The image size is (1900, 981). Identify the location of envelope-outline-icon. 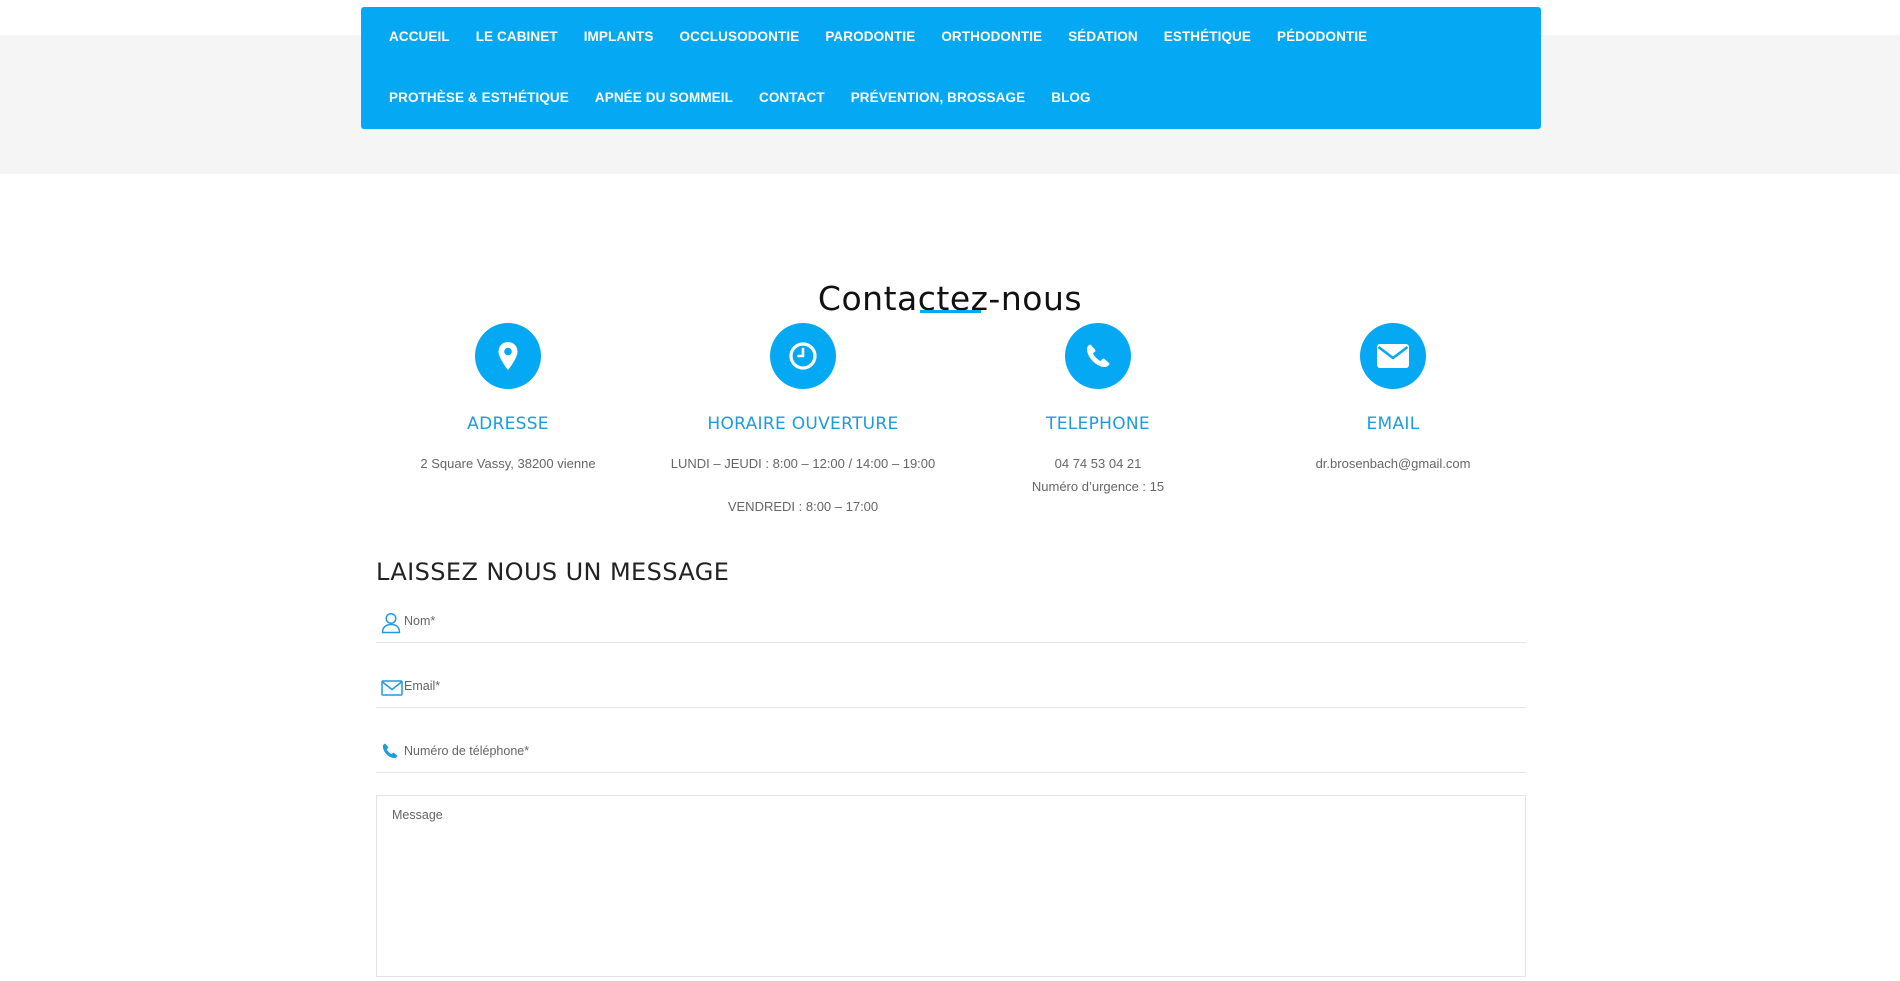
(392, 688).